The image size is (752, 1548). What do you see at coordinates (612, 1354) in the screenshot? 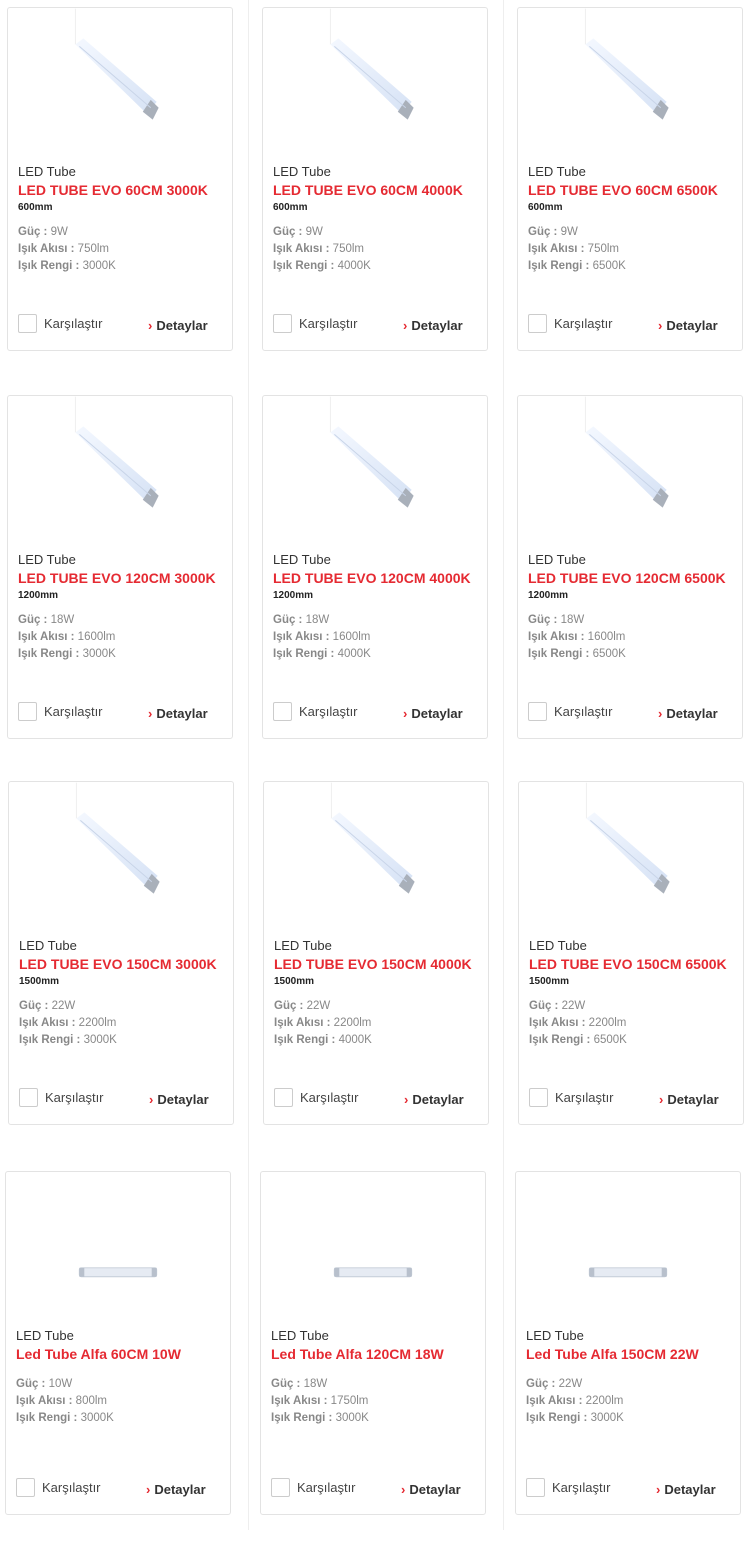
I see `product-name: Led Tube Alfa 150CM 22W` at bounding box center [612, 1354].